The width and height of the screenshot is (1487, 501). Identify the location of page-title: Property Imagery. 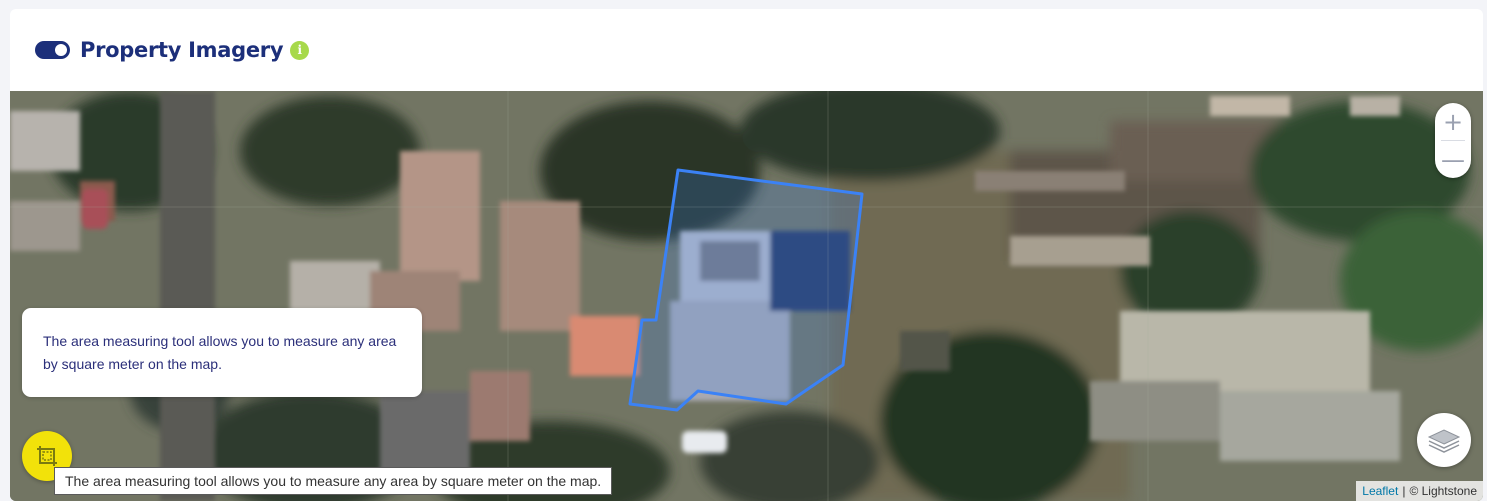
(182, 50).